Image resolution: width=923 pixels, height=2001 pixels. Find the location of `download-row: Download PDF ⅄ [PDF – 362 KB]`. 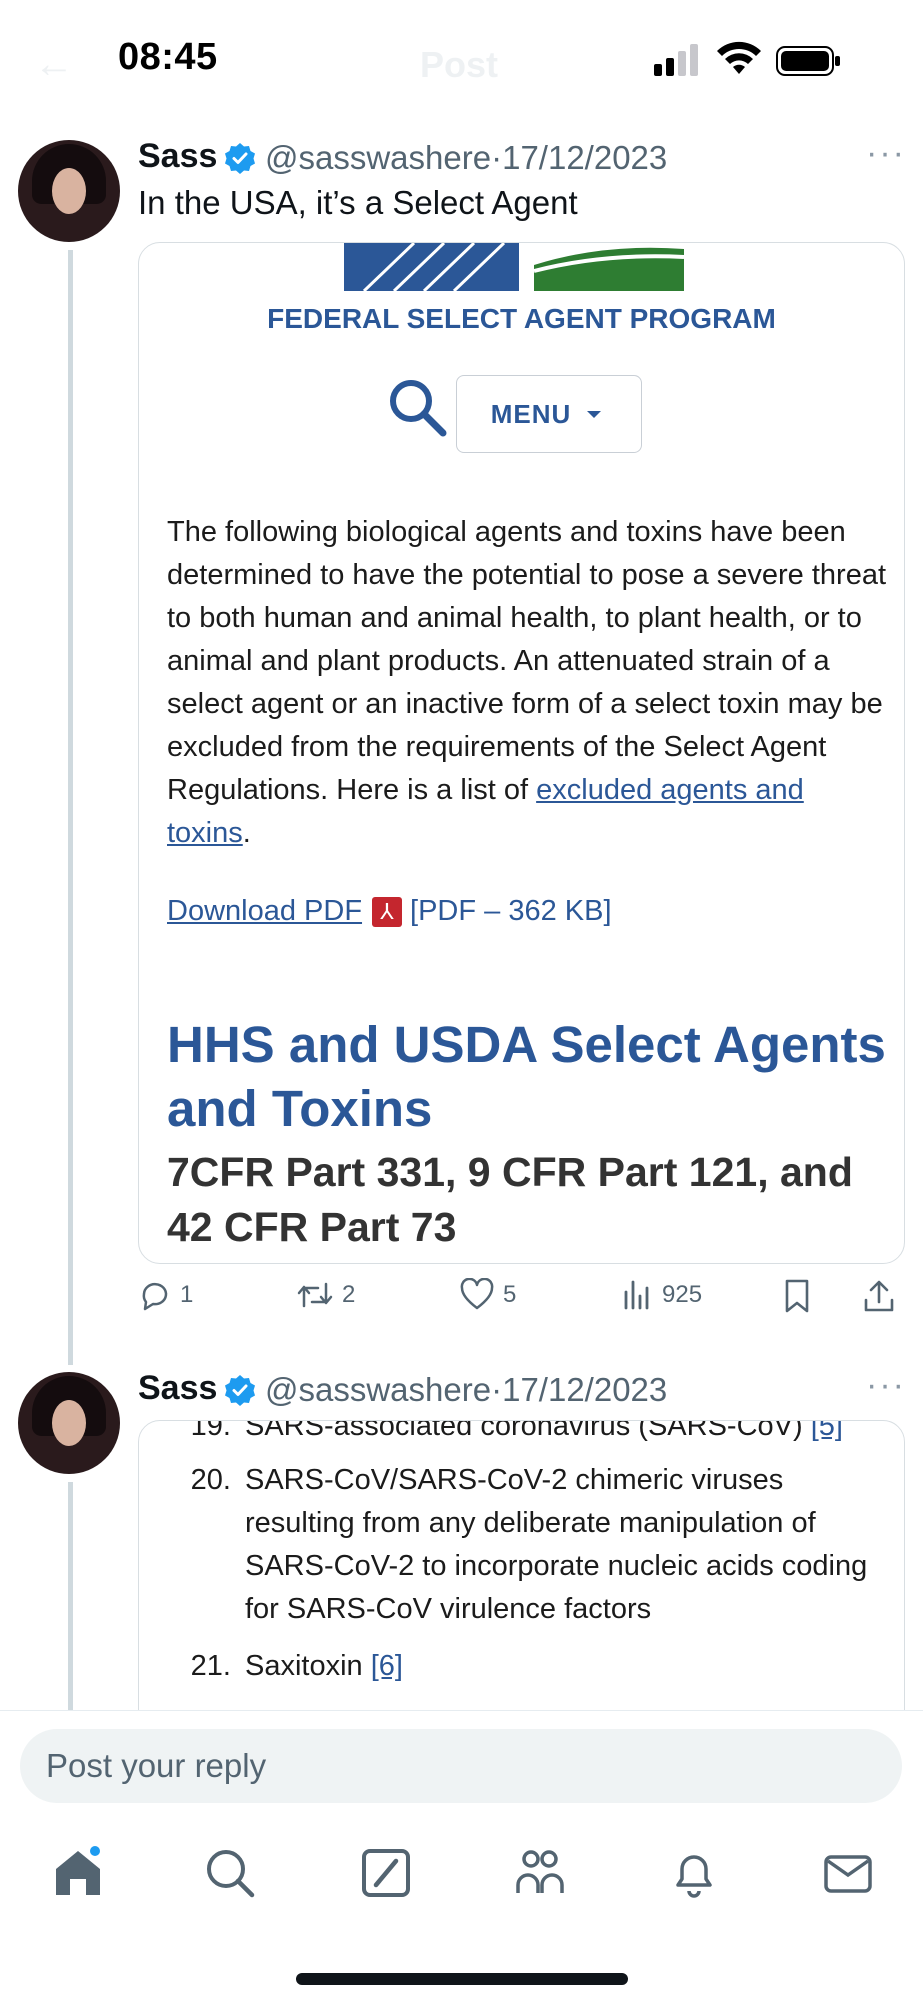

download-row: Download PDF ⅄ [PDF – 362 KB] is located at coordinates (389, 911).